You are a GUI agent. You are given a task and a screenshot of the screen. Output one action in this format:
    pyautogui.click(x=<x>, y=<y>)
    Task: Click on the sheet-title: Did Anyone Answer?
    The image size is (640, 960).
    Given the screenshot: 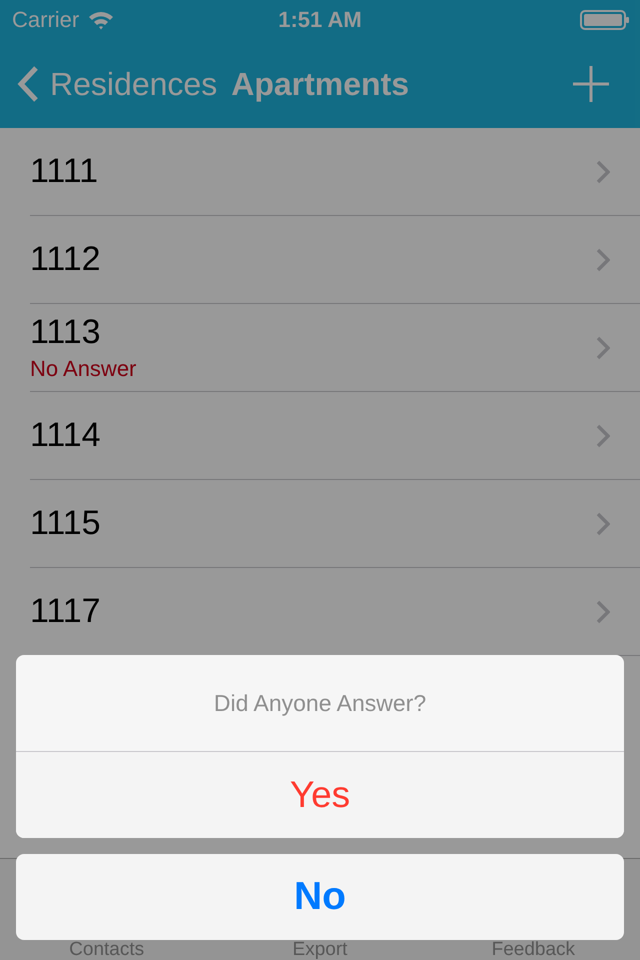 What is the action you would take?
    pyautogui.click(x=320, y=703)
    